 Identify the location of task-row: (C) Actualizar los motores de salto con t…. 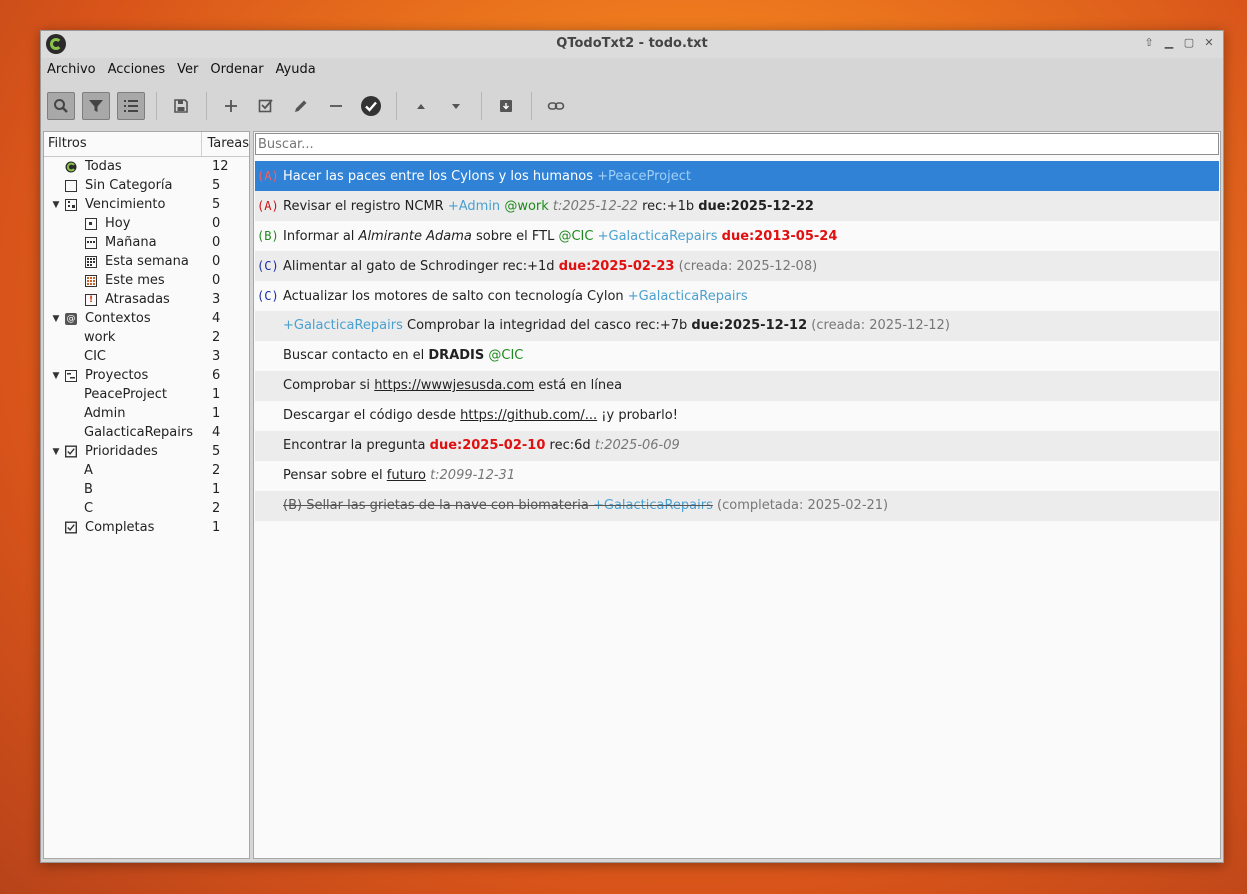
(737, 296).